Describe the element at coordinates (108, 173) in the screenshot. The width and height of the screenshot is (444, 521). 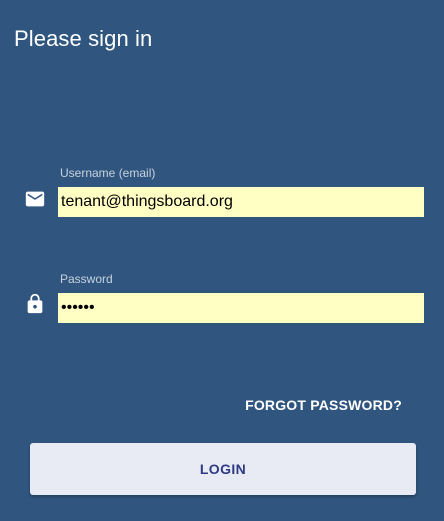
I see `username-label: Username (email)` at that location.